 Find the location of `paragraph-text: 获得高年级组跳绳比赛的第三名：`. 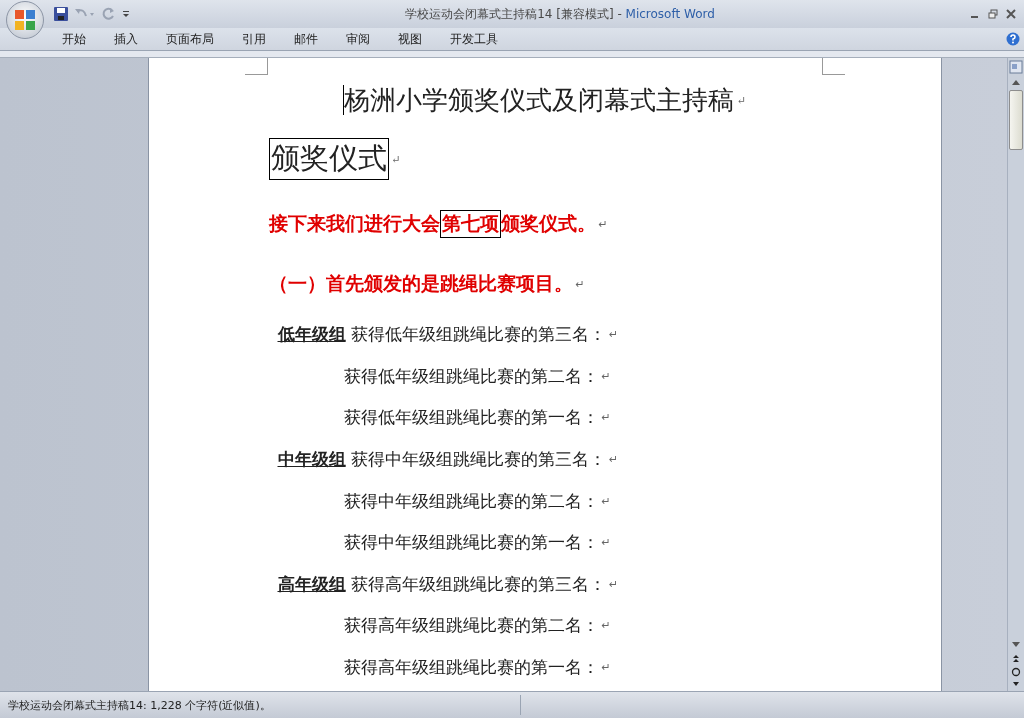

paragraph-text: 获得高年级组跳绳比赛的第三名： is located at coordinates (477, 584).